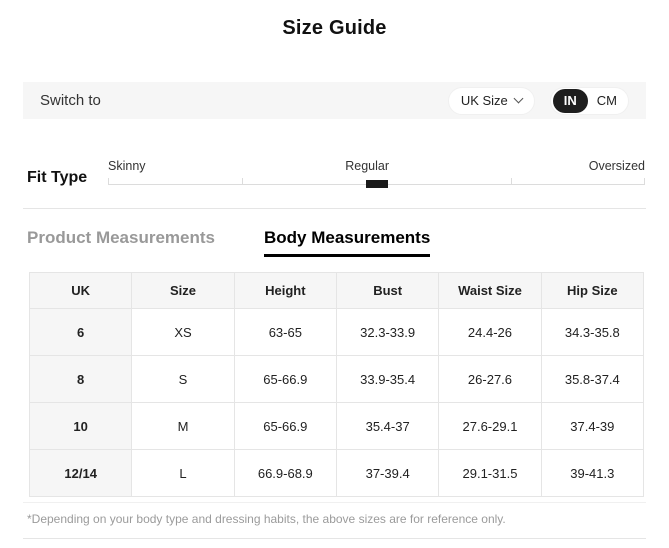 This screenshot has width=669, height=548. I want to click on tab-product-measurements: Product Measurements, so click(121, 241).